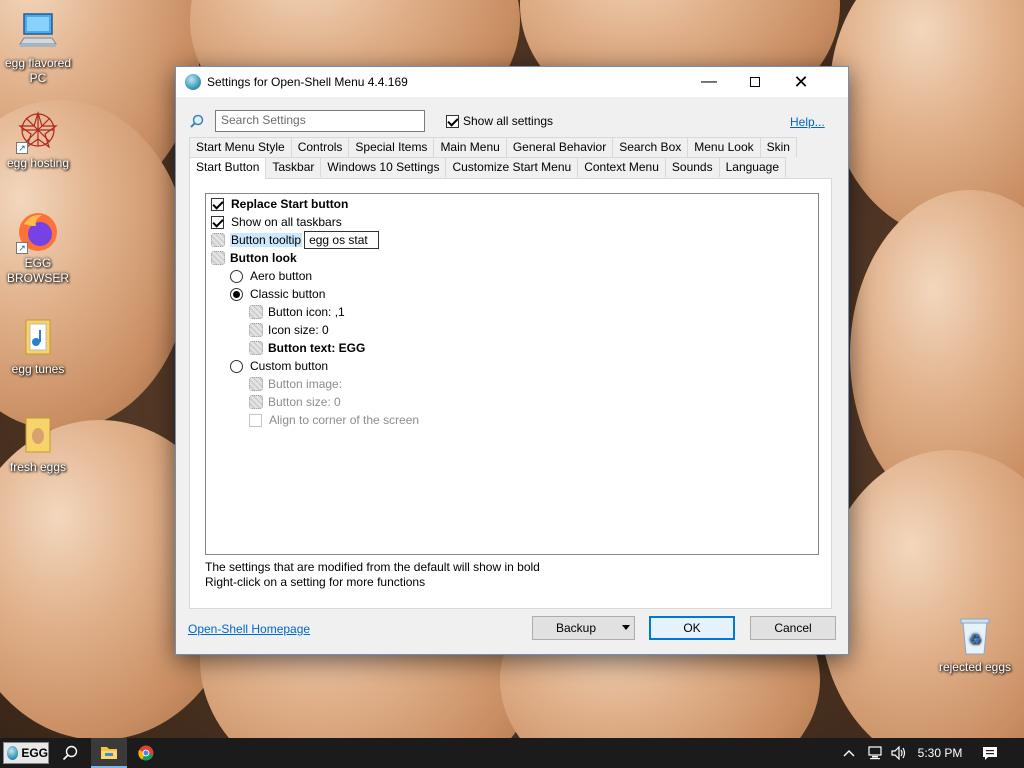  What do you see at coordinates (307, 82) in the screenshot?
I see `window-title: Settings for Open-Shell Menu 4.4.169` at bounding box center [307, 82].